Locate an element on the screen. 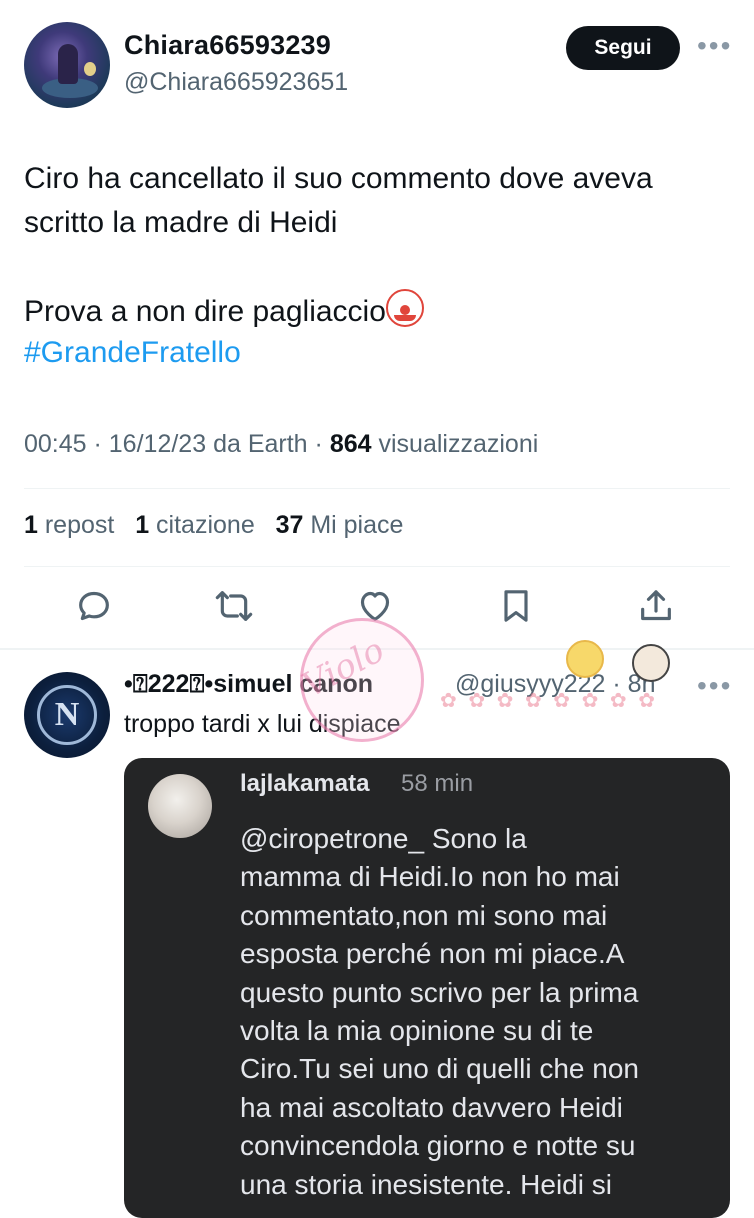  tweet-source: Earth is located at coordinates (277, 444).